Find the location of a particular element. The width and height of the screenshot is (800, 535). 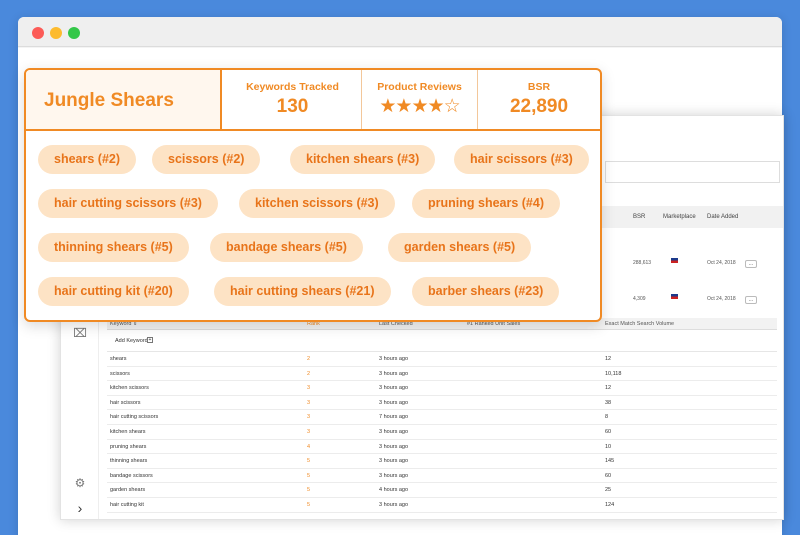

product-name: Jungle Shears is located at coordinates (109, 100).